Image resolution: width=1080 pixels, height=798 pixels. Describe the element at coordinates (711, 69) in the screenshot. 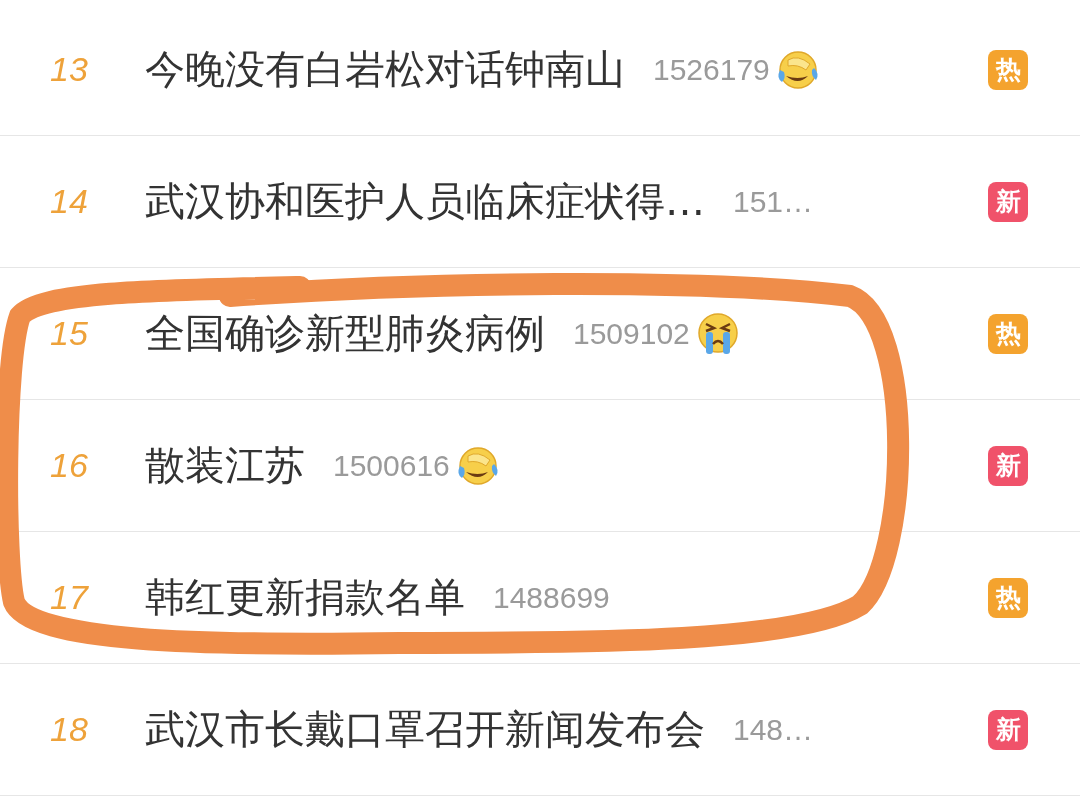

I see `heat-count: 1526179` at that location.